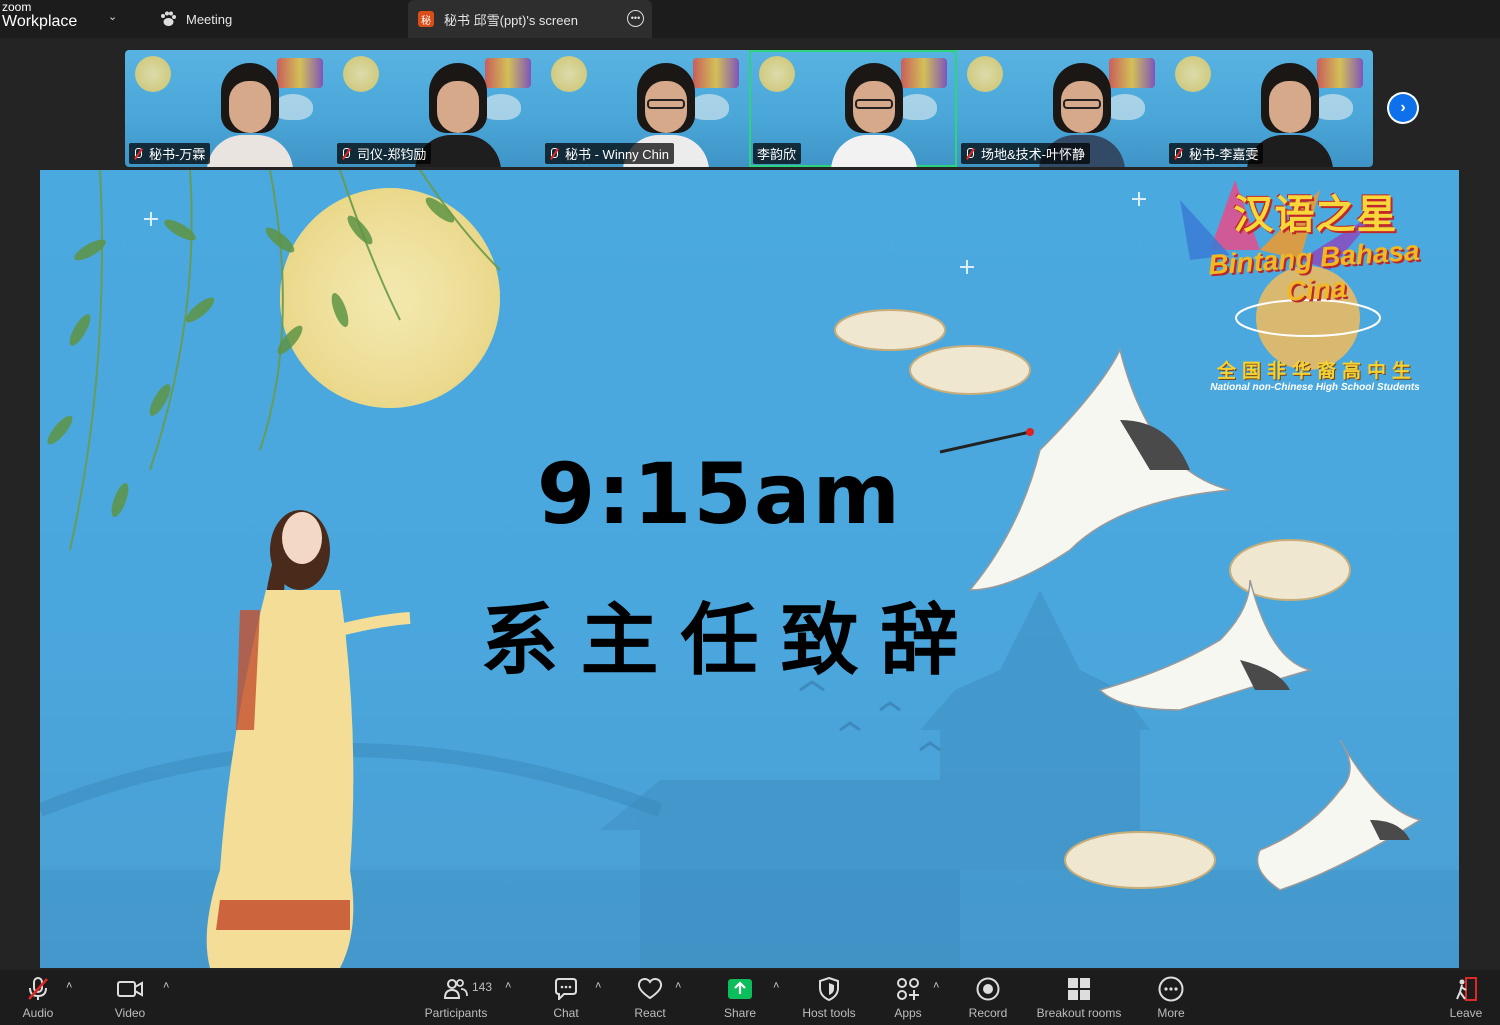 The height and width of the screenshot is (1025, 1500). I want to click on react-label: React, so click(650, 1013).